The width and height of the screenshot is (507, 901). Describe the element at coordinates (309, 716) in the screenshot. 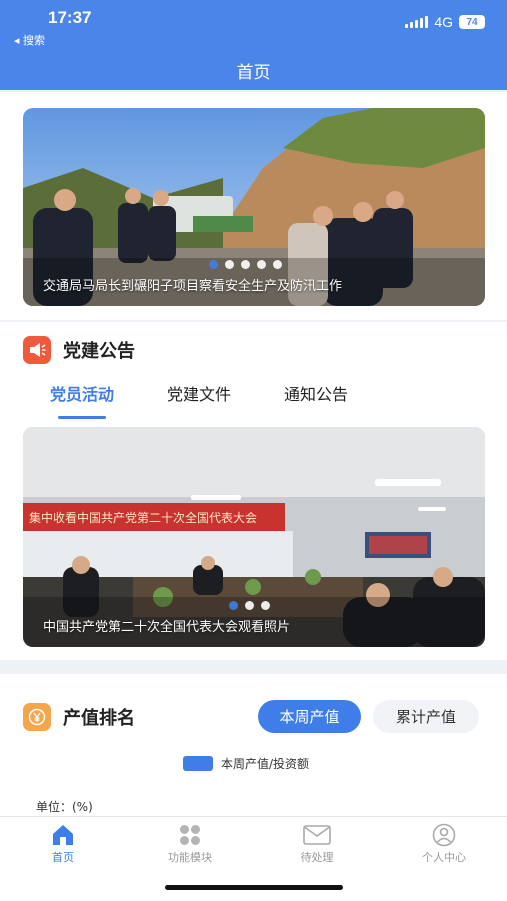

I see `weekly-output-toggle: 本周产值` at that location.